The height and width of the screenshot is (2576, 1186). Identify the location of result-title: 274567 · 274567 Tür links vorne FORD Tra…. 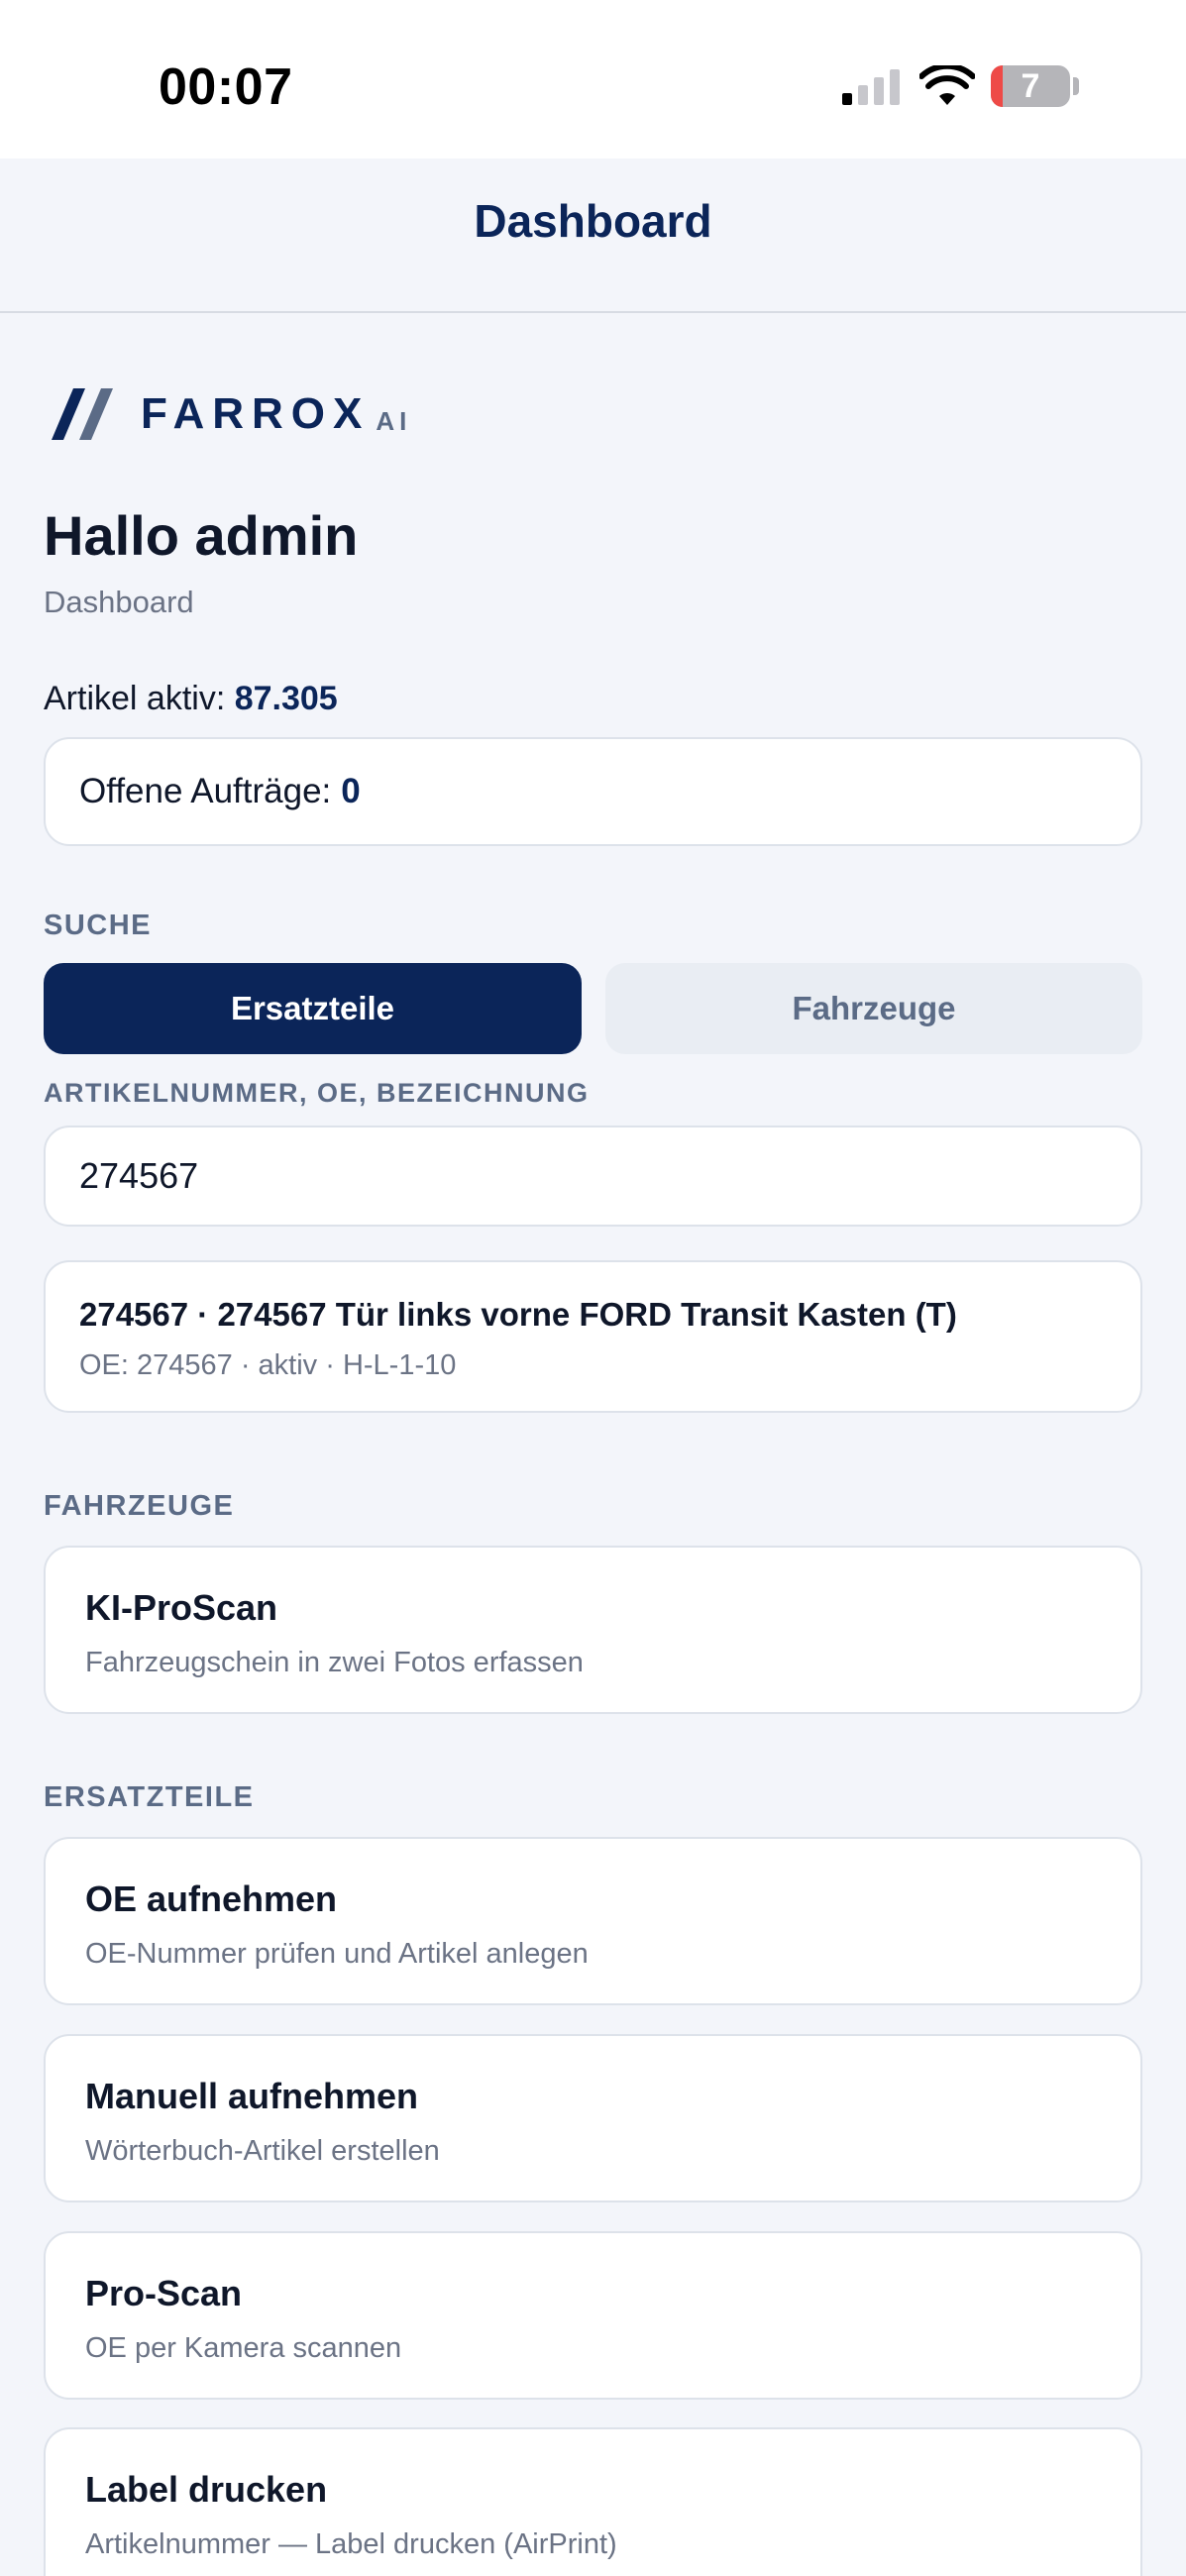
(518, 1314).